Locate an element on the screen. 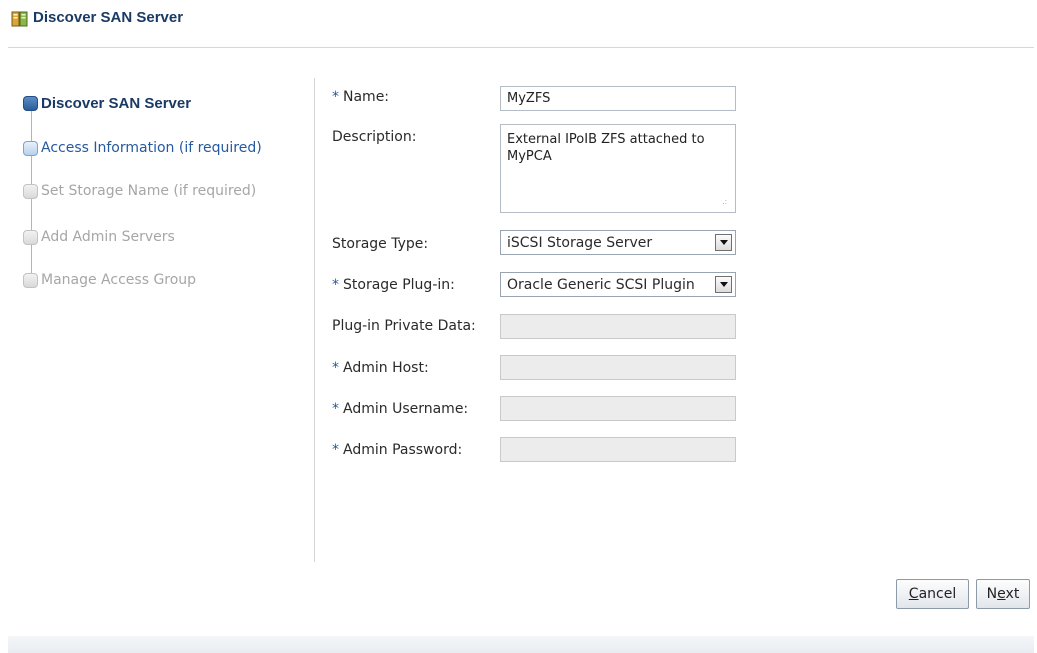  admin-username-input is located at coordinates (618, 408).